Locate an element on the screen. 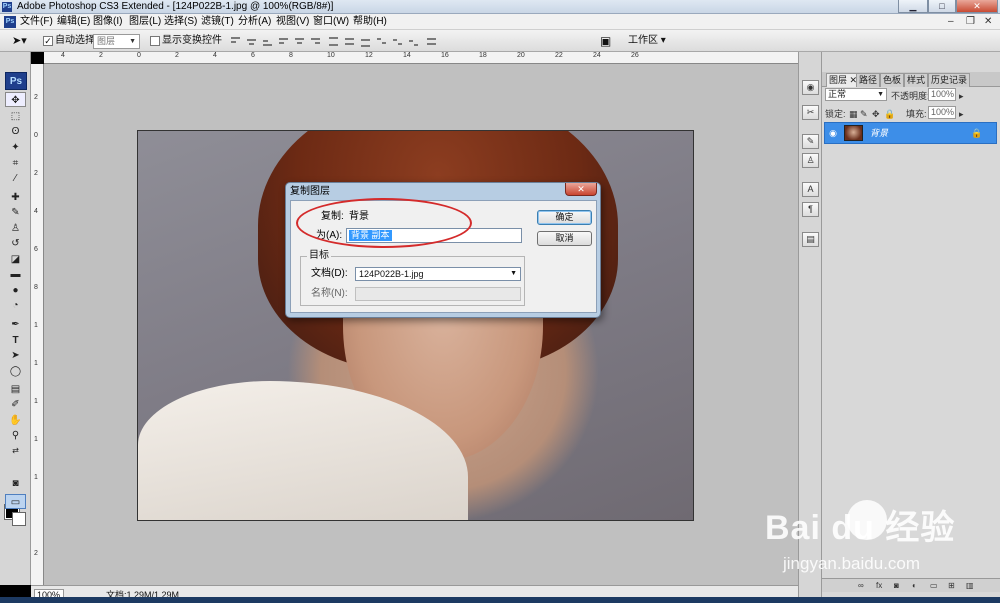 This screenshot has width=1000, height=603. align-right-icon is located at coordinates (315, 41).